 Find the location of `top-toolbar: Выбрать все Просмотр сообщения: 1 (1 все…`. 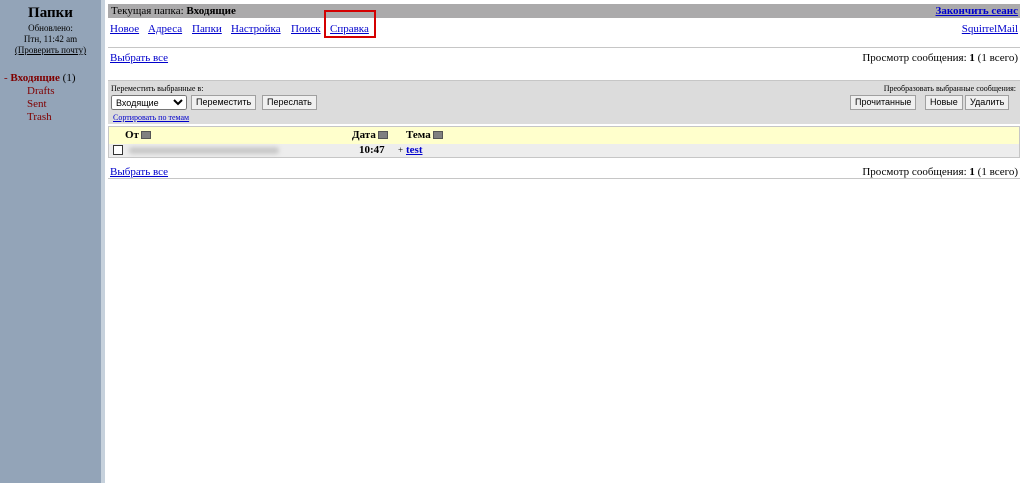

top-toolbar: Выбрать все Просмотр сообщения: 1 (1 все… is located at coordinates (564, 57).